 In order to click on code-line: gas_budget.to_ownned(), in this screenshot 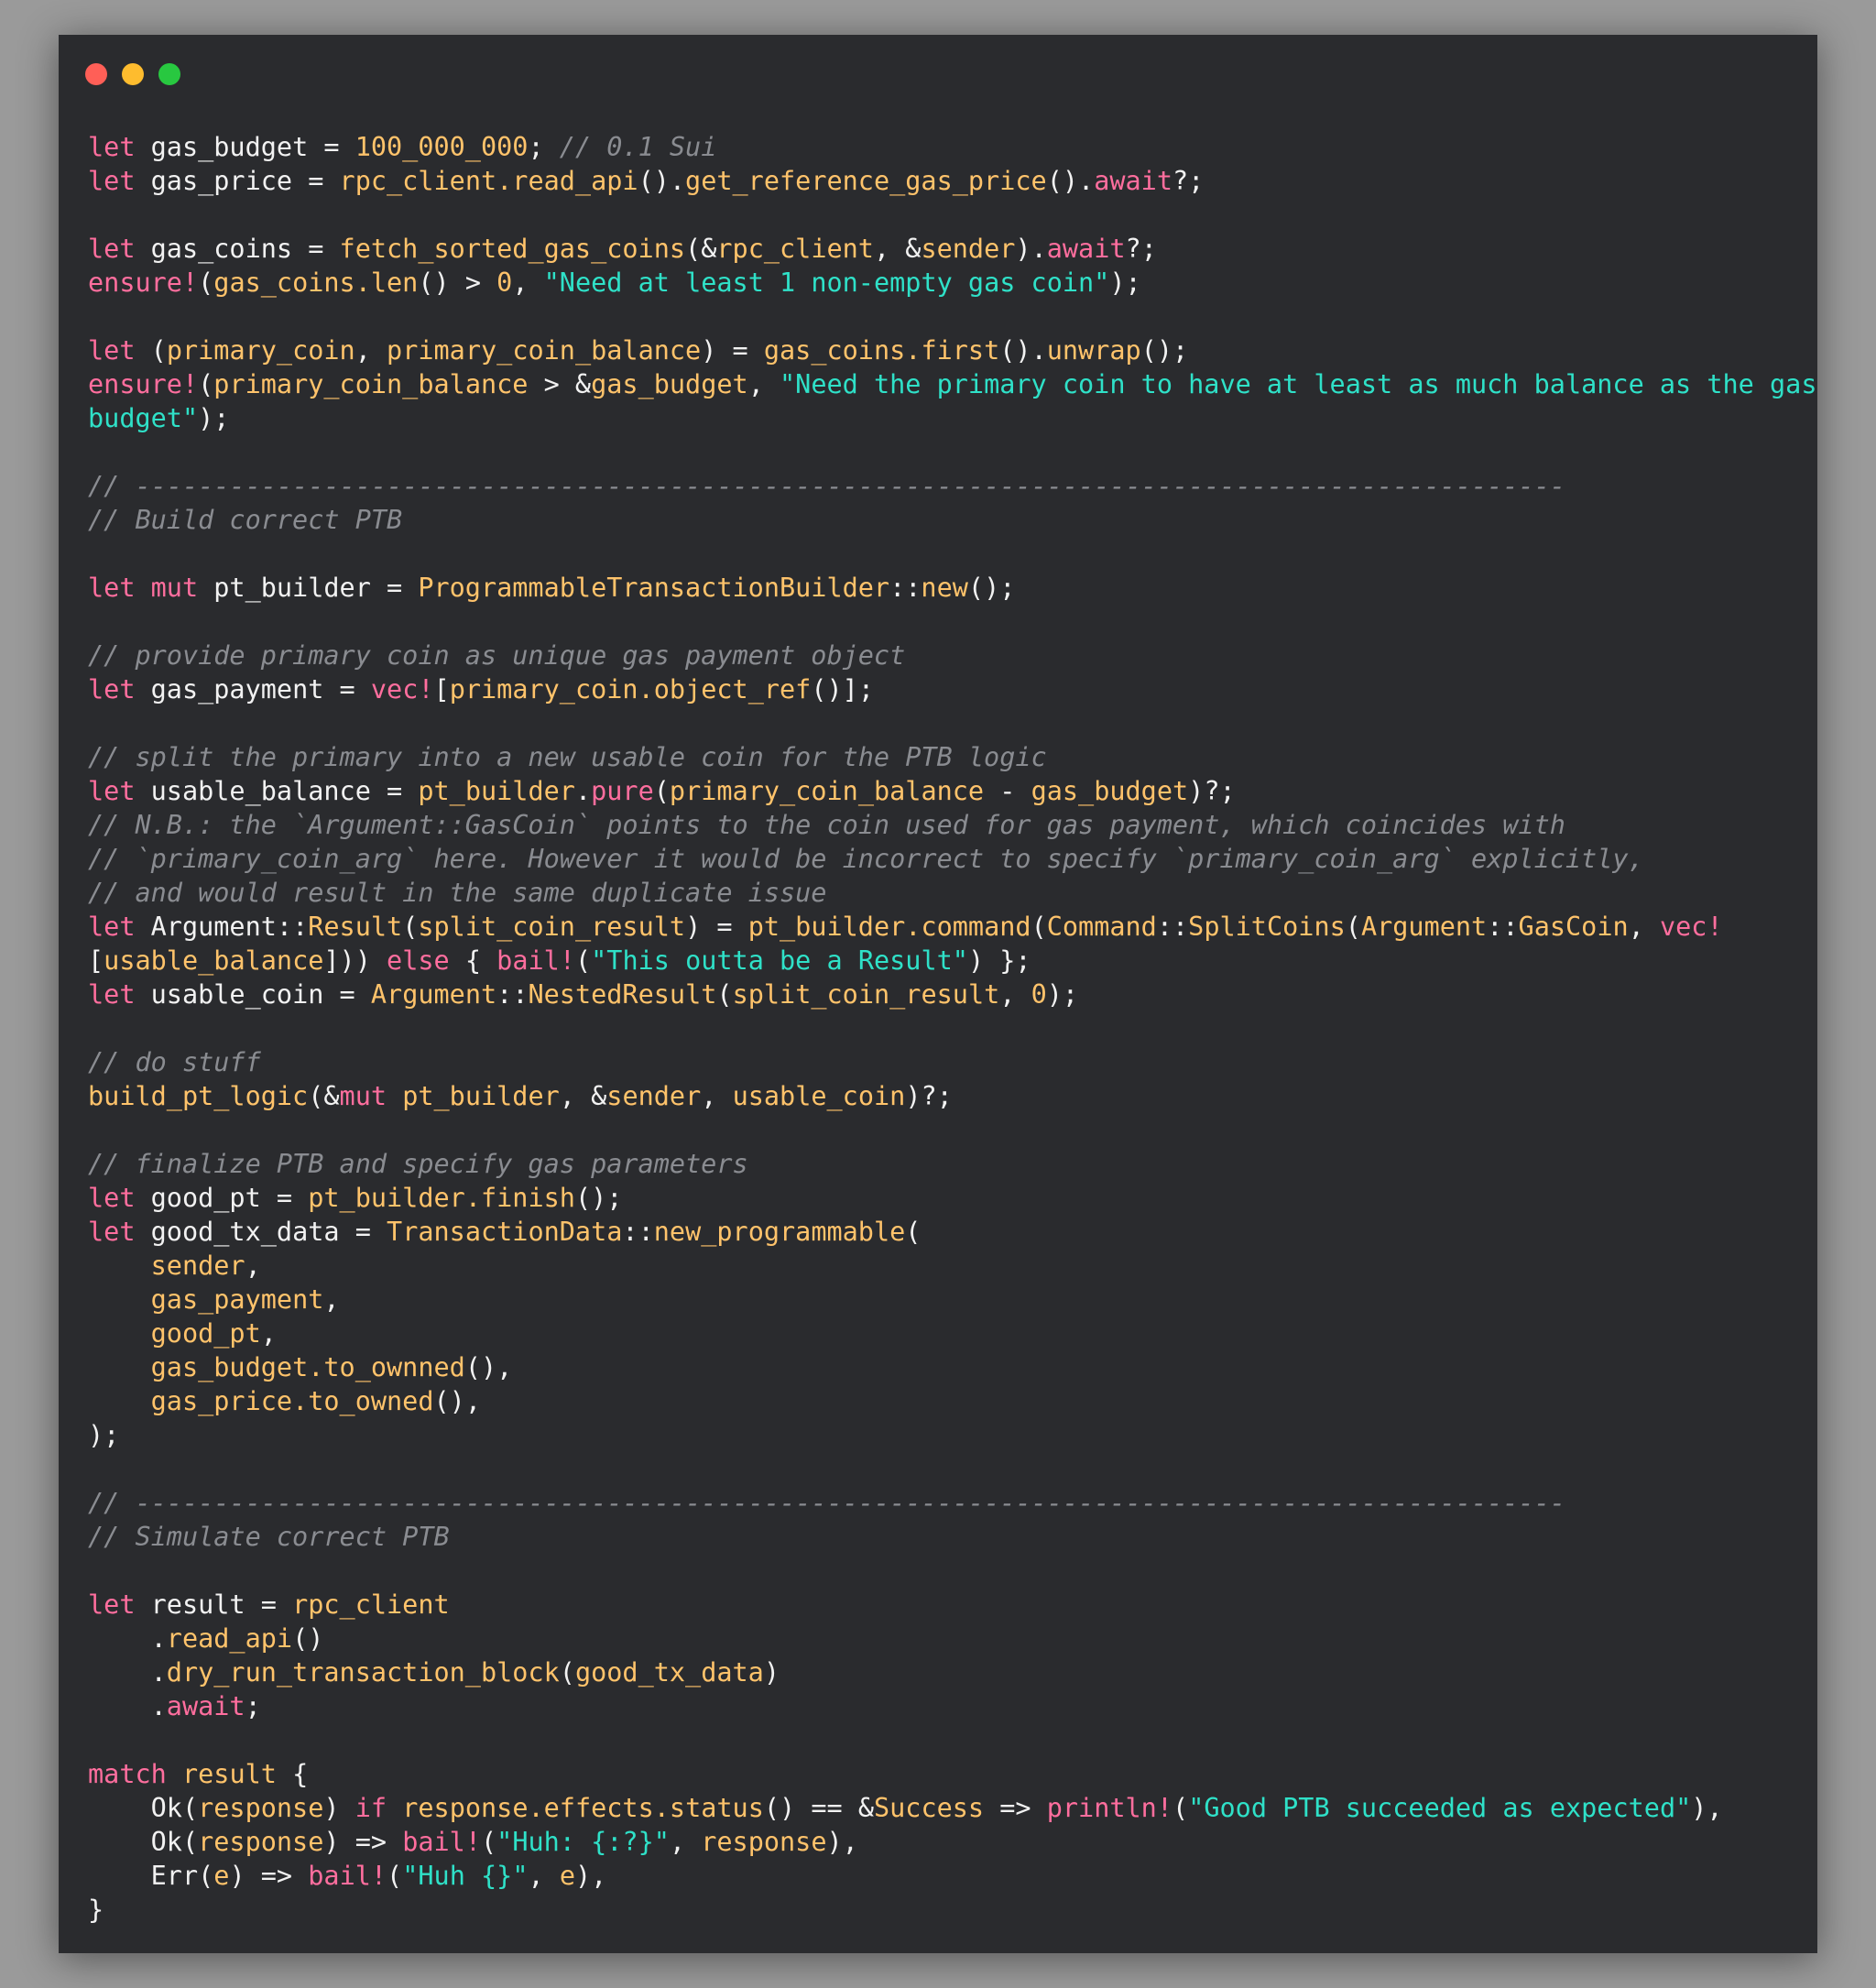, I will do `click(945, 1367)`.